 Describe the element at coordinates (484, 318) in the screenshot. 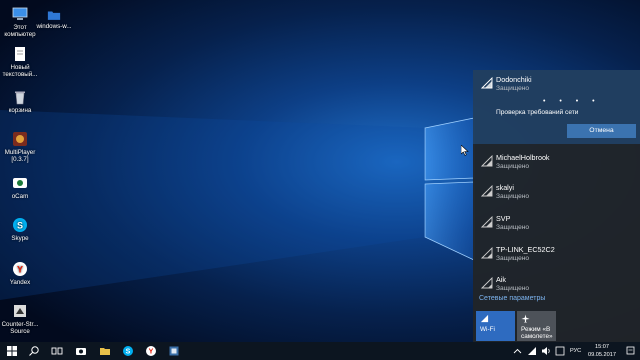

I see `wifi-icon` at that location.